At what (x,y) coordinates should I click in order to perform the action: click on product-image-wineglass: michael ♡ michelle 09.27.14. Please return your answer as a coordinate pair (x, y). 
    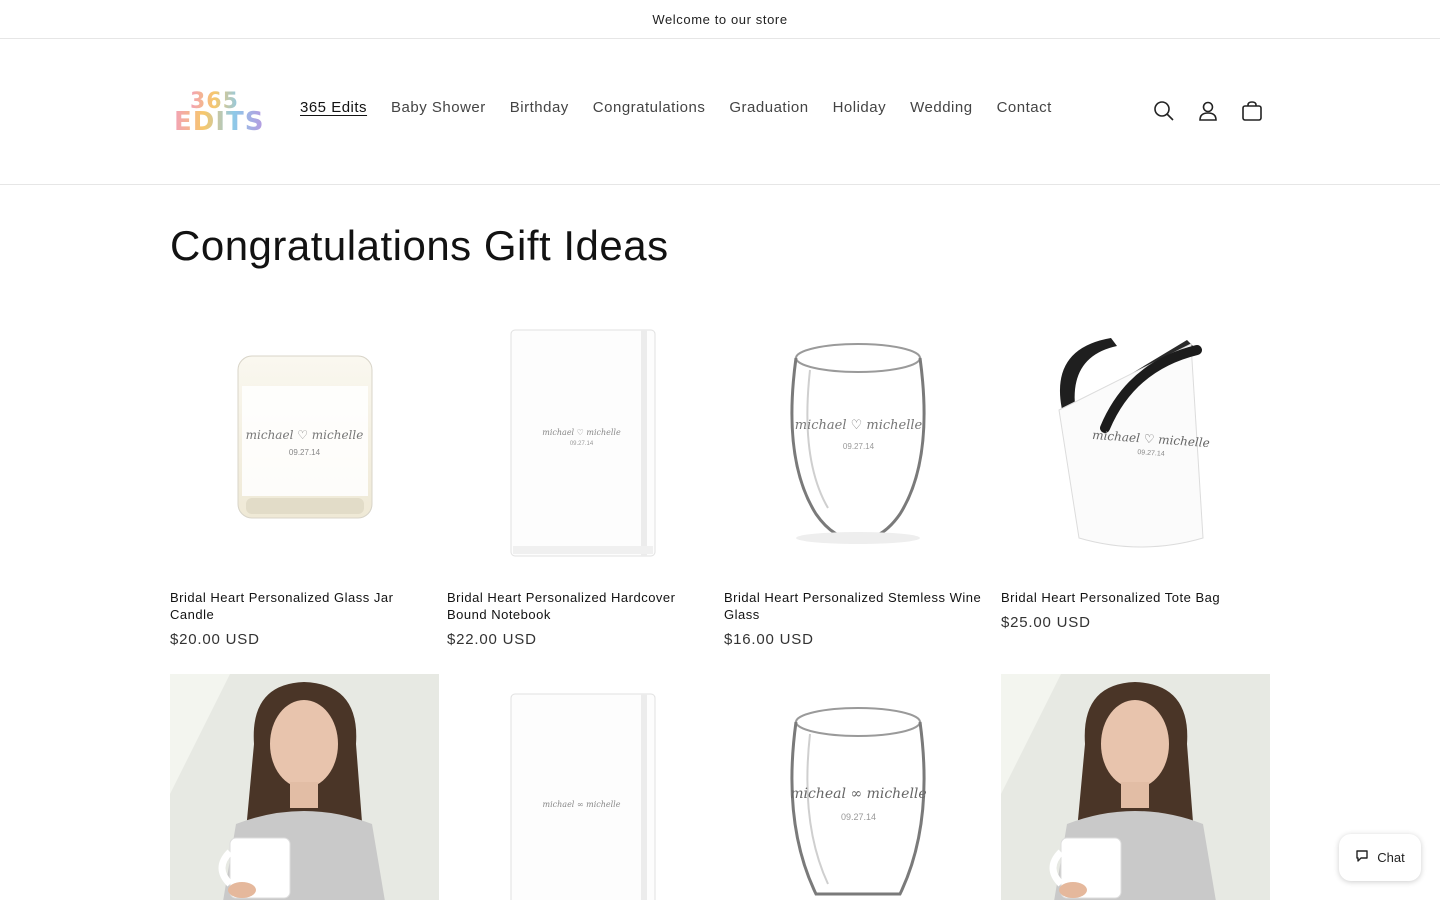
    Looking at the image, I should click on (858, 444).